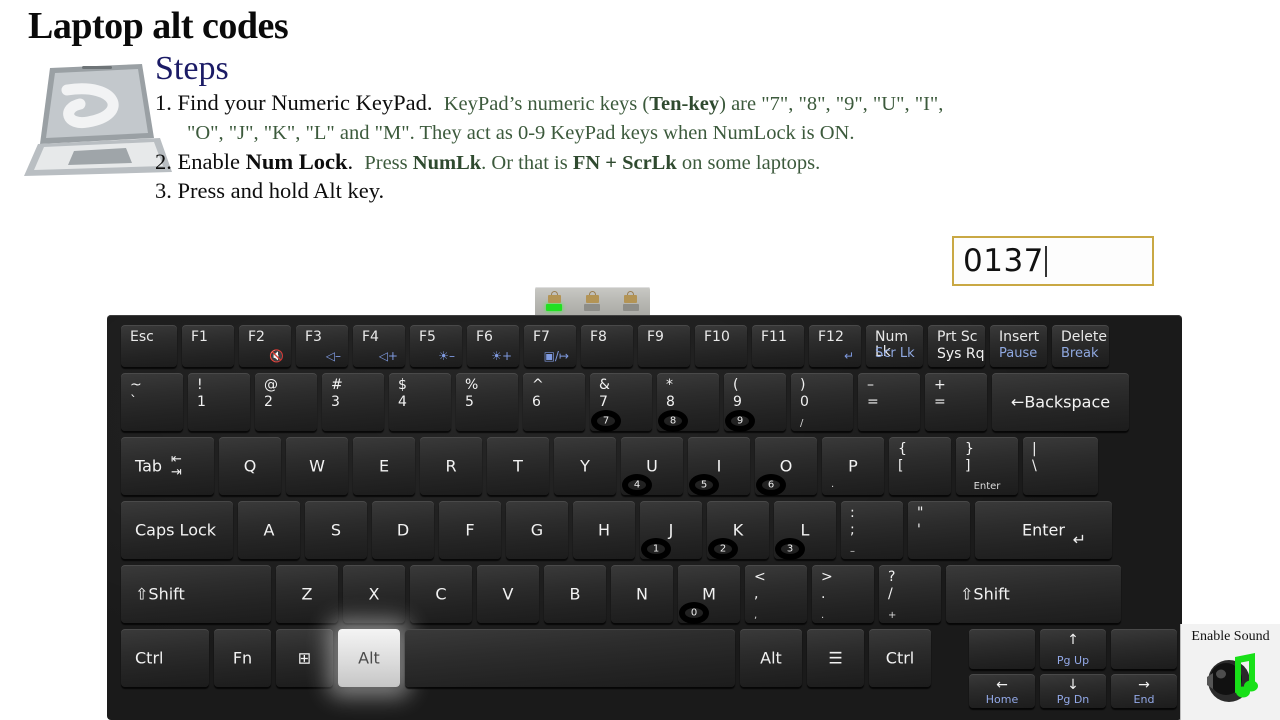  What do you see at coordinates (985, 594) in the screenshot?
I see `key-legend: ⇧Shift` at bounding box center [985, 594].